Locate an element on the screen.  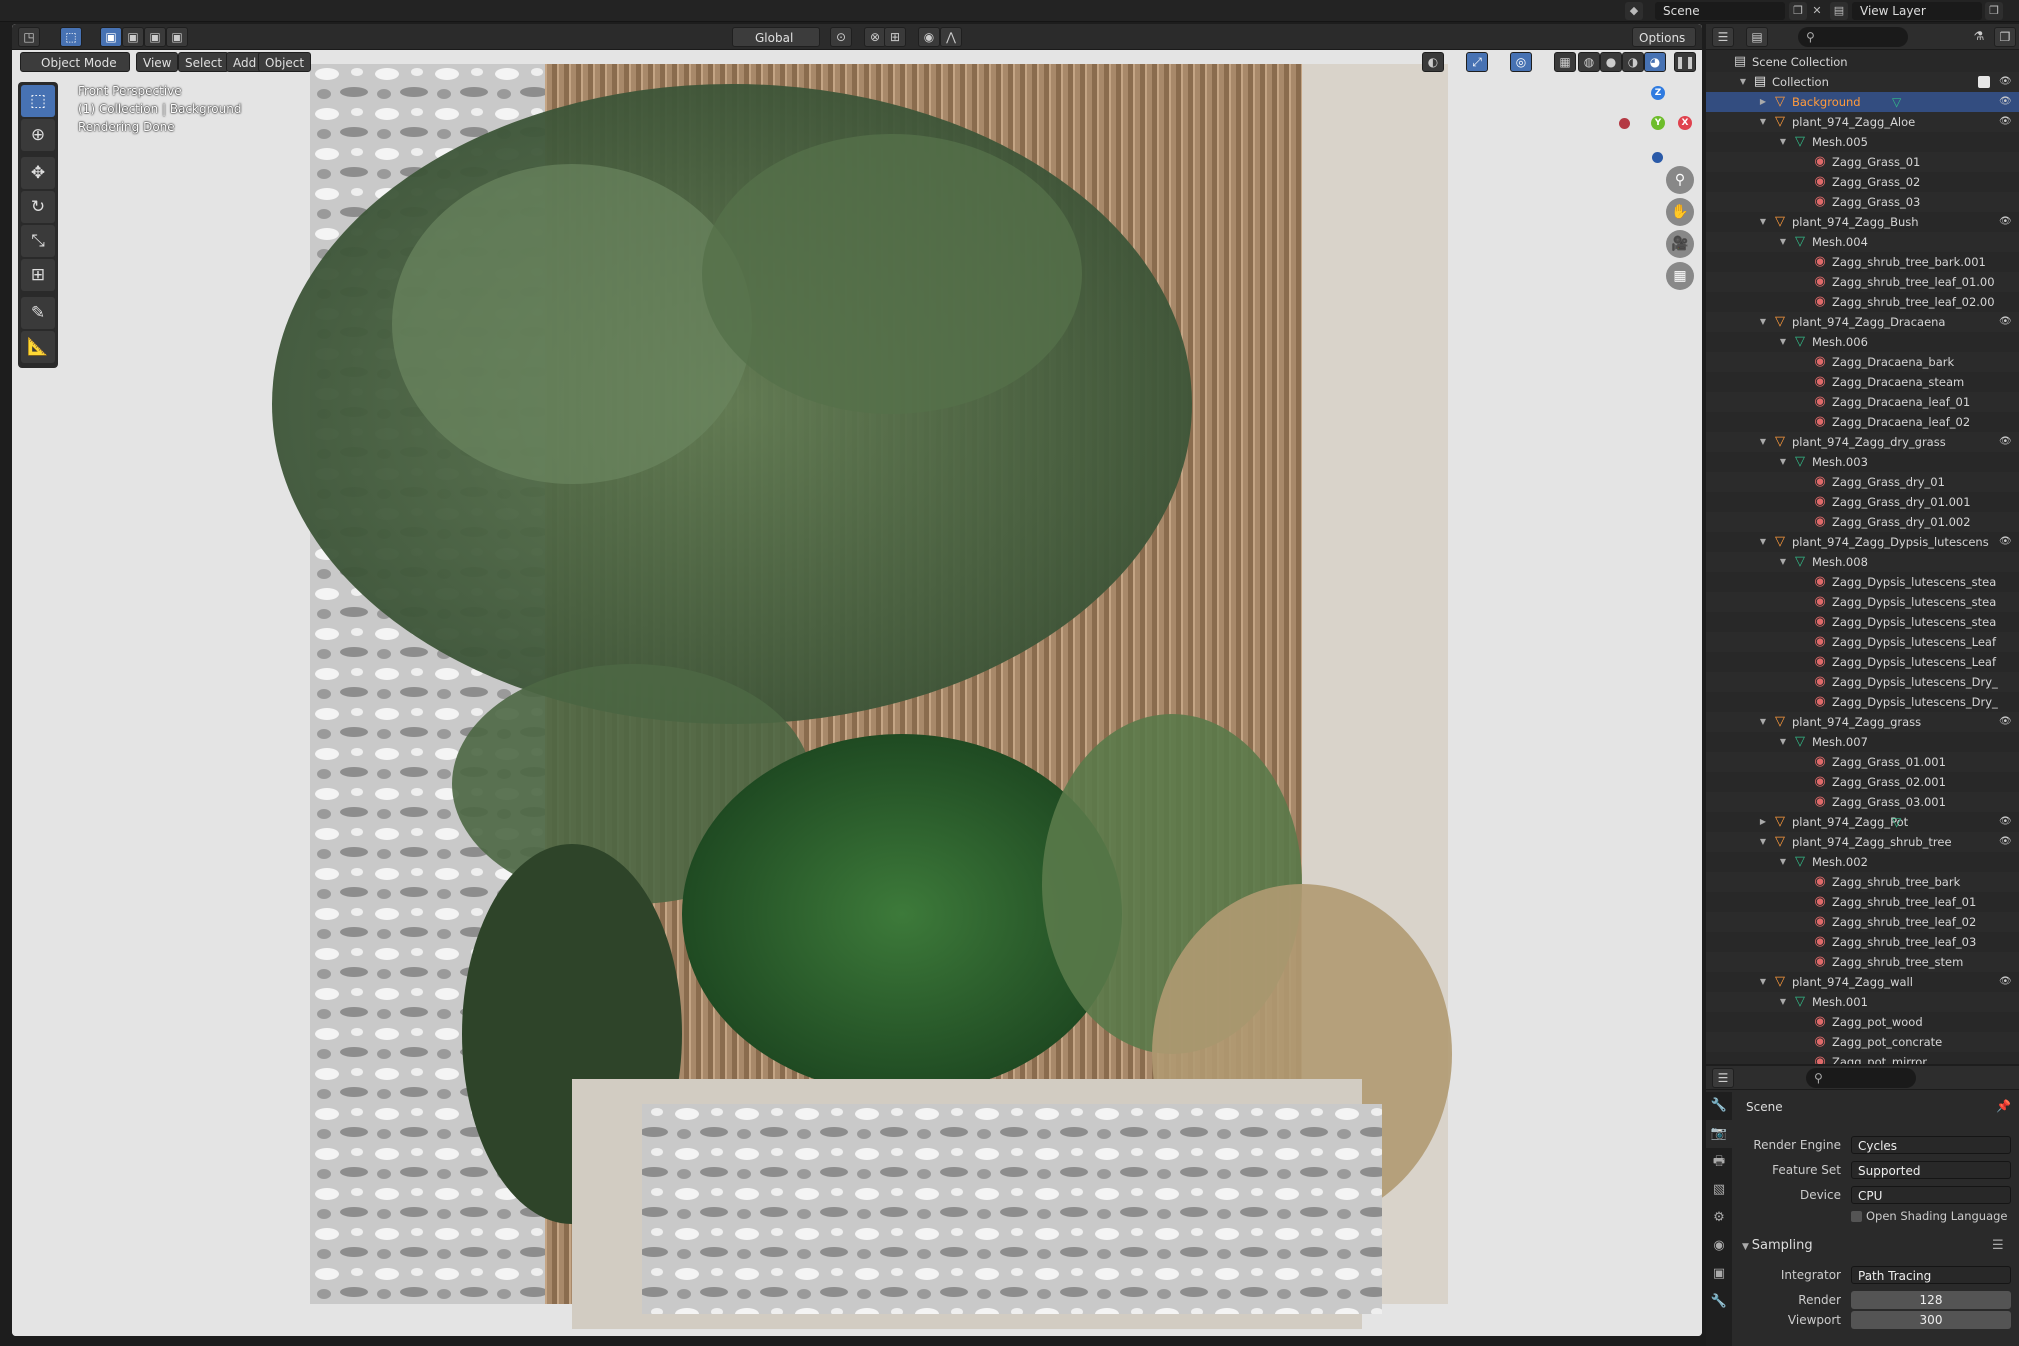
render-samples-field: 128 is located at coordinates (1931, 1300).